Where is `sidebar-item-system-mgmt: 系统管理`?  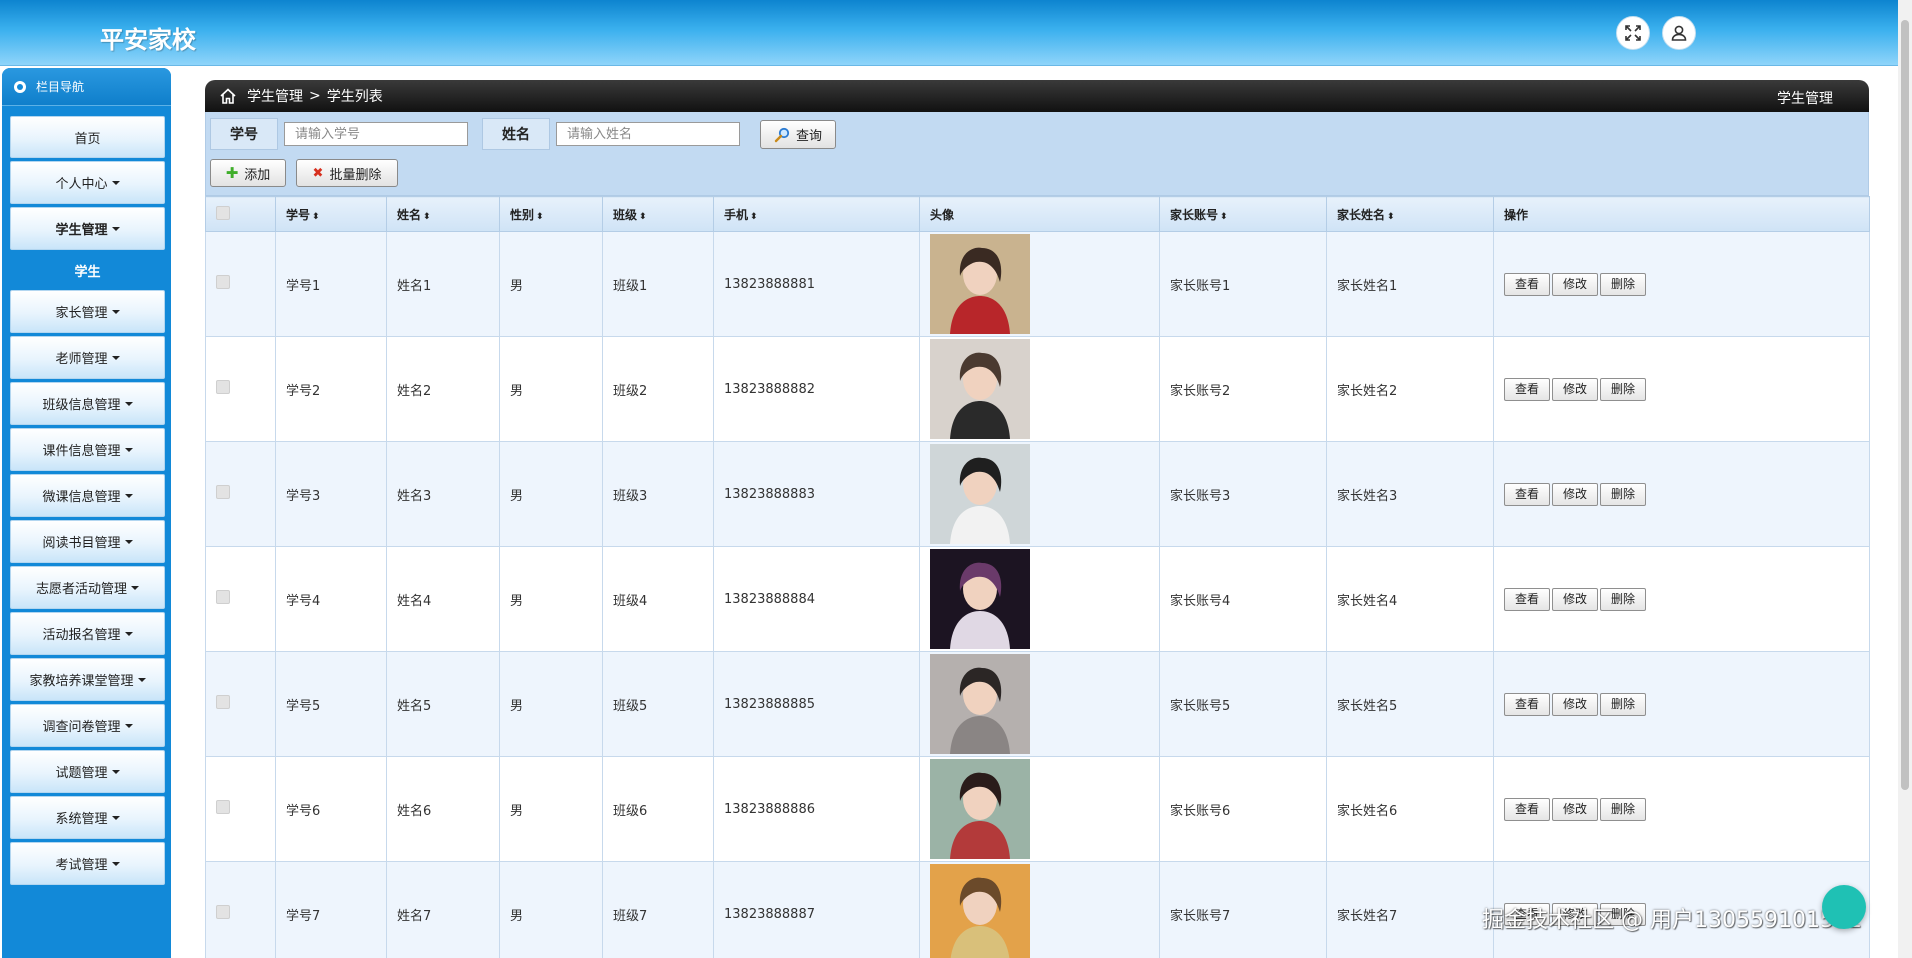 sidebar-item-system-mgmt: 系统管理 is located at coordinates (87, 817).